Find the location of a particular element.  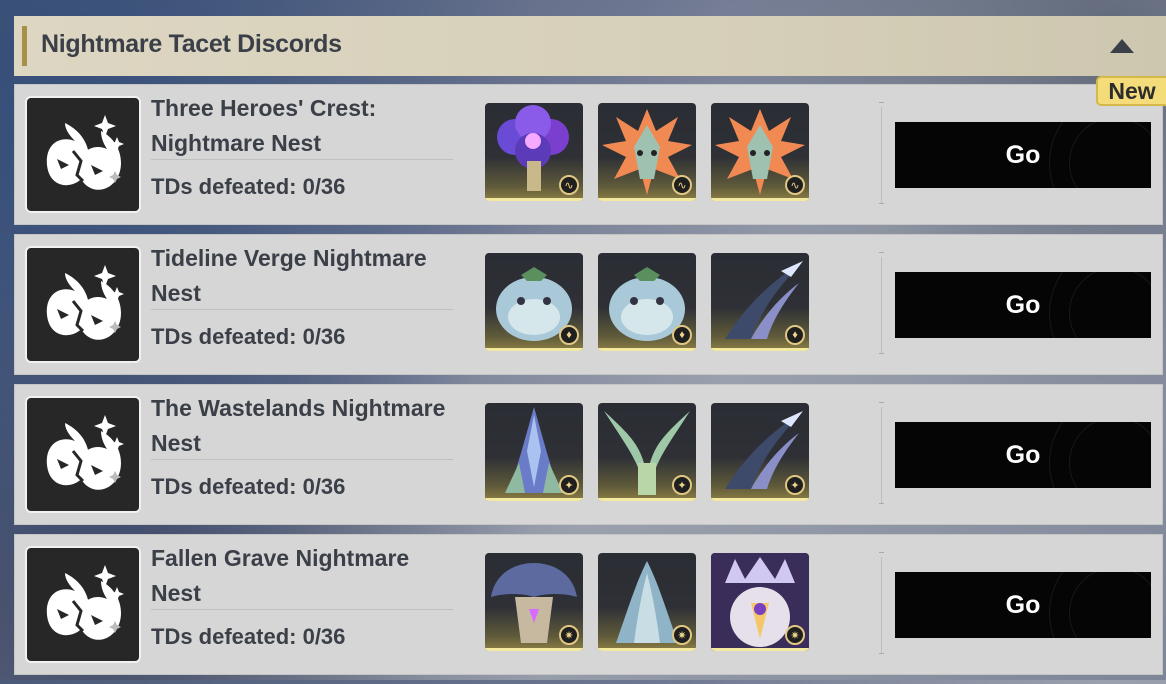

triangle-up-icon is located at coordinates (1122, 46).